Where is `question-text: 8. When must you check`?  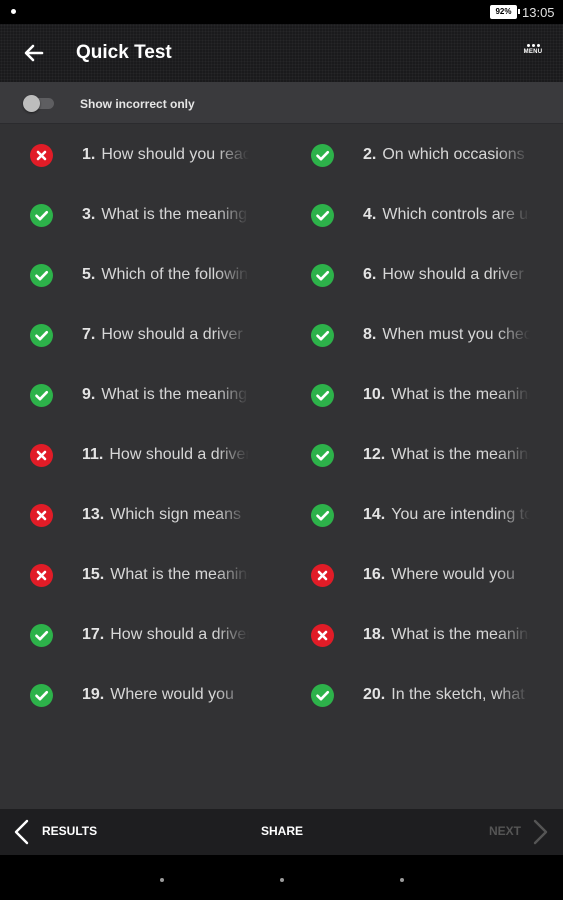 question-text: 8. When must you check is located at coordinates (446, 335).